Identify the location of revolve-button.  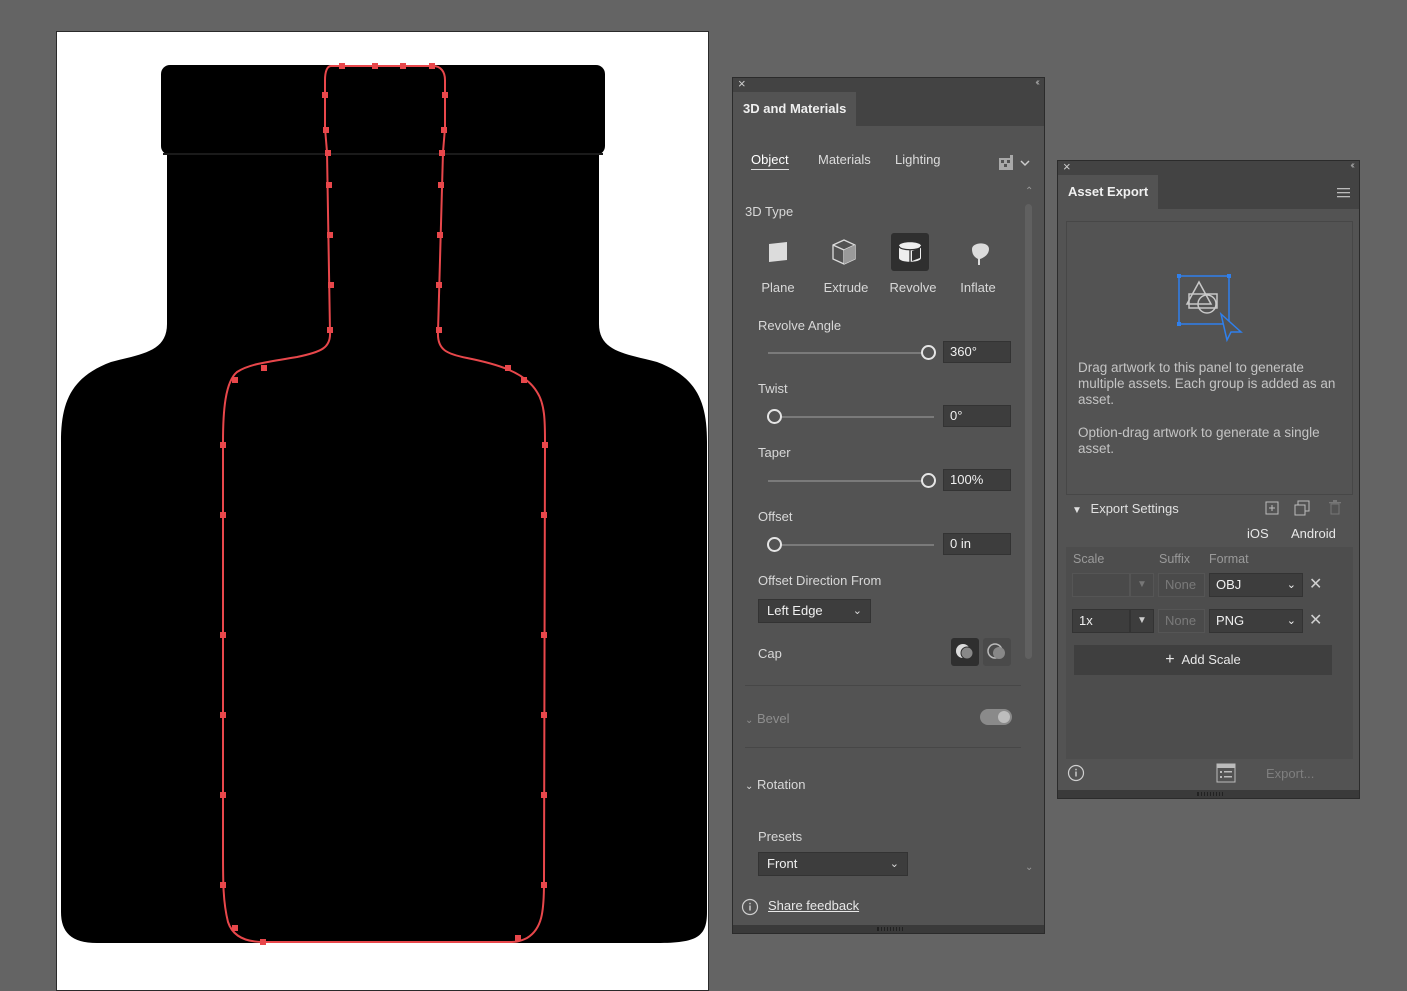
(910, 252).